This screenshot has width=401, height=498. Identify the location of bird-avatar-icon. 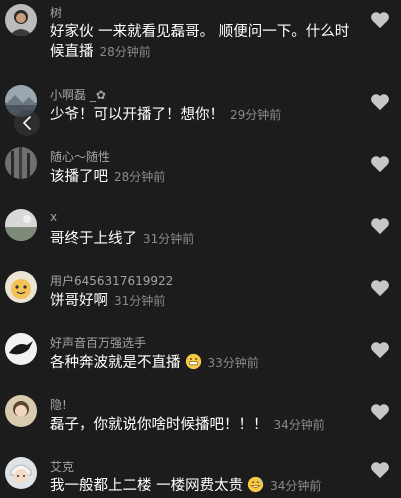
(21, 349).